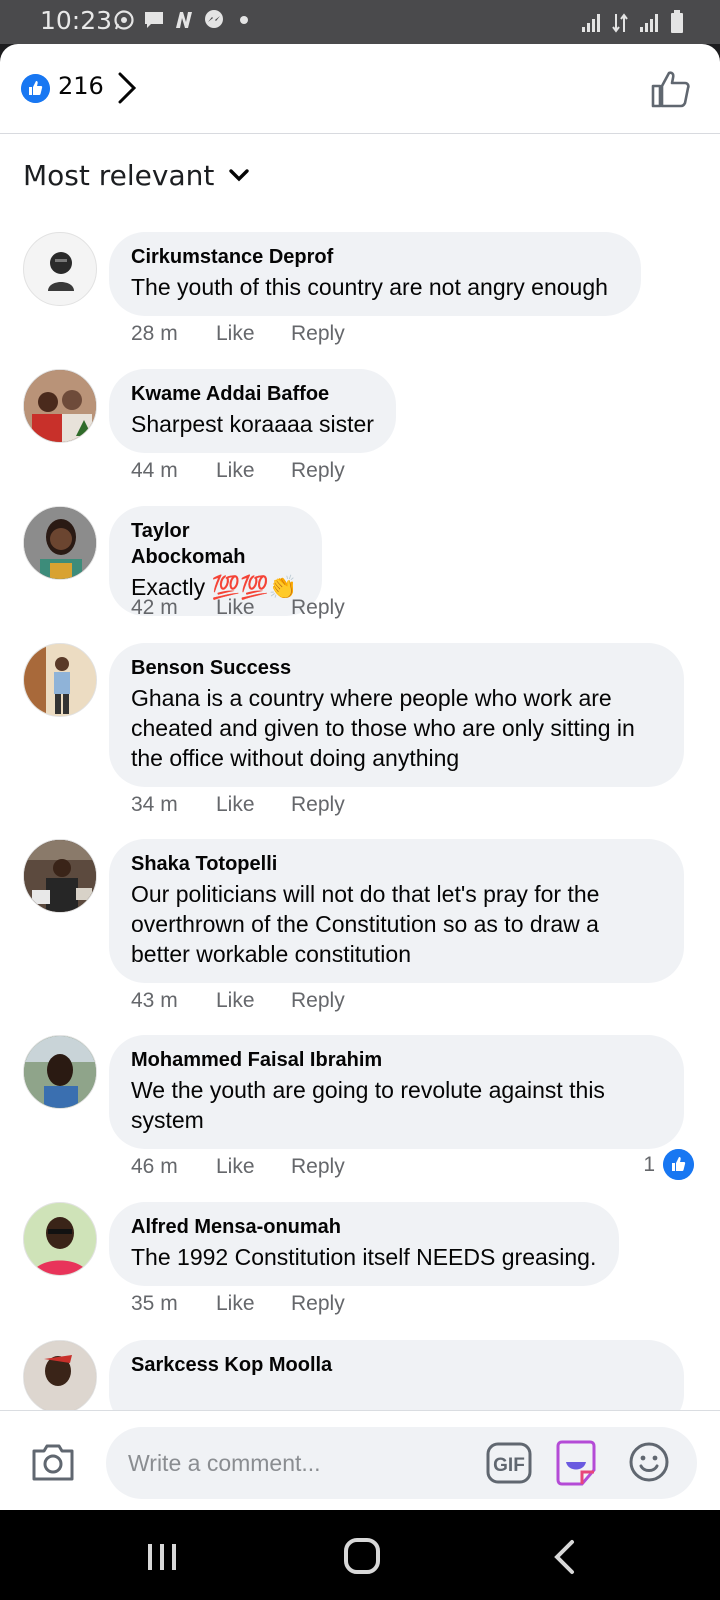 This screenshot has width=720, height=1600. I want to click on comment-reaction-count: 1, so click(649, 1164).